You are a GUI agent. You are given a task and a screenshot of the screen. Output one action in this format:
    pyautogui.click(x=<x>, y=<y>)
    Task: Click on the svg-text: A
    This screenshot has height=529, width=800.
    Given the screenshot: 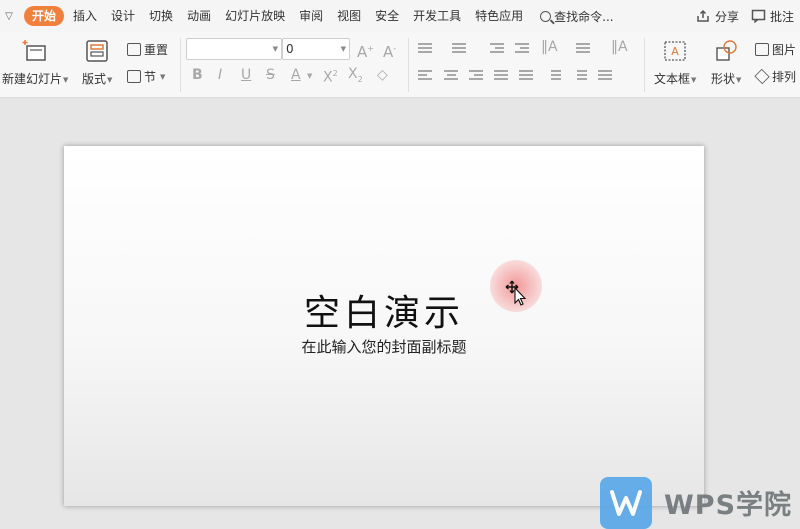 What is the action you would take?
    pyautogui.click(x=675, y=51)
    